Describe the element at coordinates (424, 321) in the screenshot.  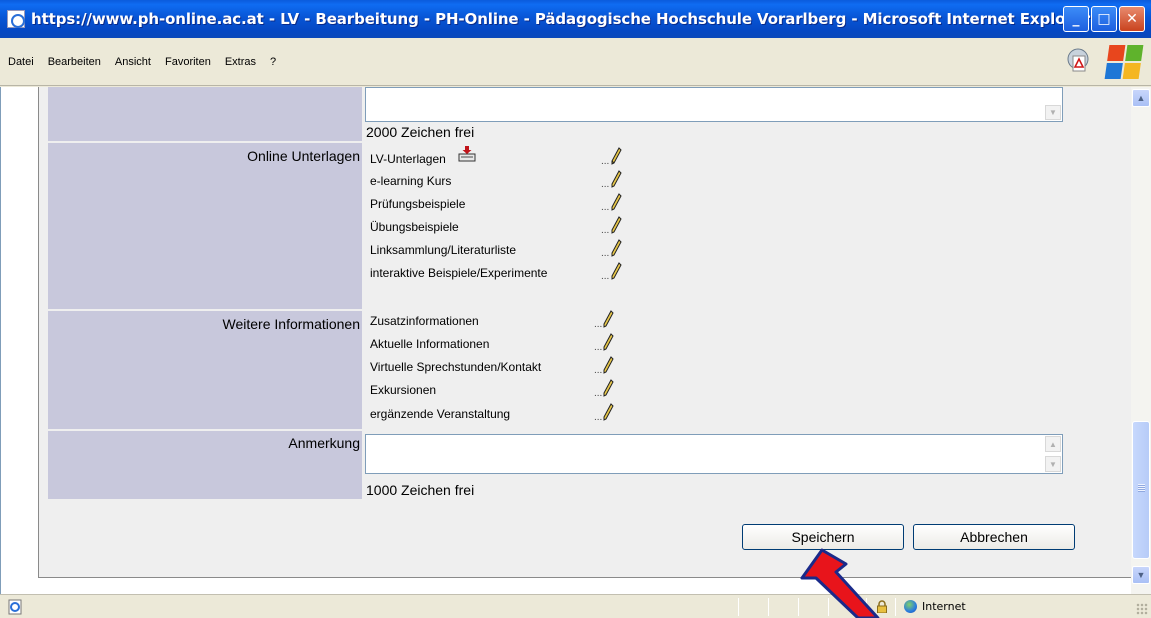
I see `zusatzinformationen-label: Zusatzinformationen` at that location.